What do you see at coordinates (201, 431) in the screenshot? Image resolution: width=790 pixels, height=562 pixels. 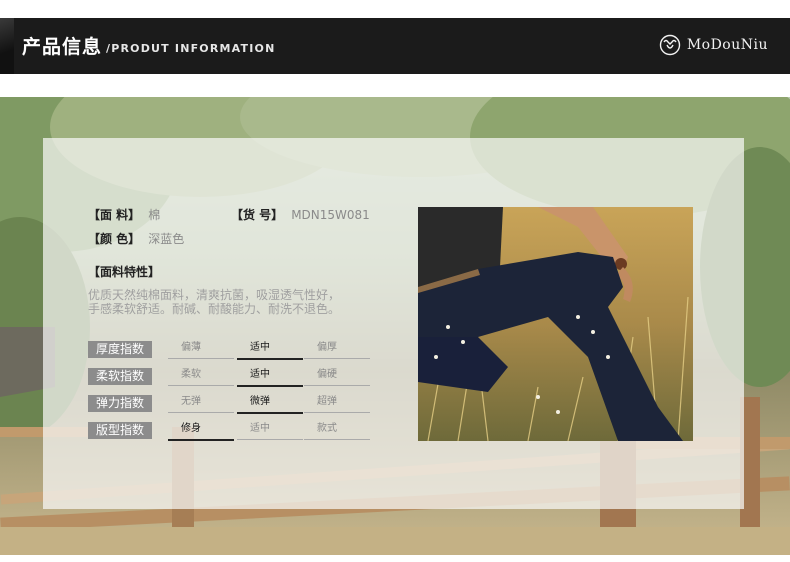 I see `index-option-selected: 修身` at bounding box center [201, 431].